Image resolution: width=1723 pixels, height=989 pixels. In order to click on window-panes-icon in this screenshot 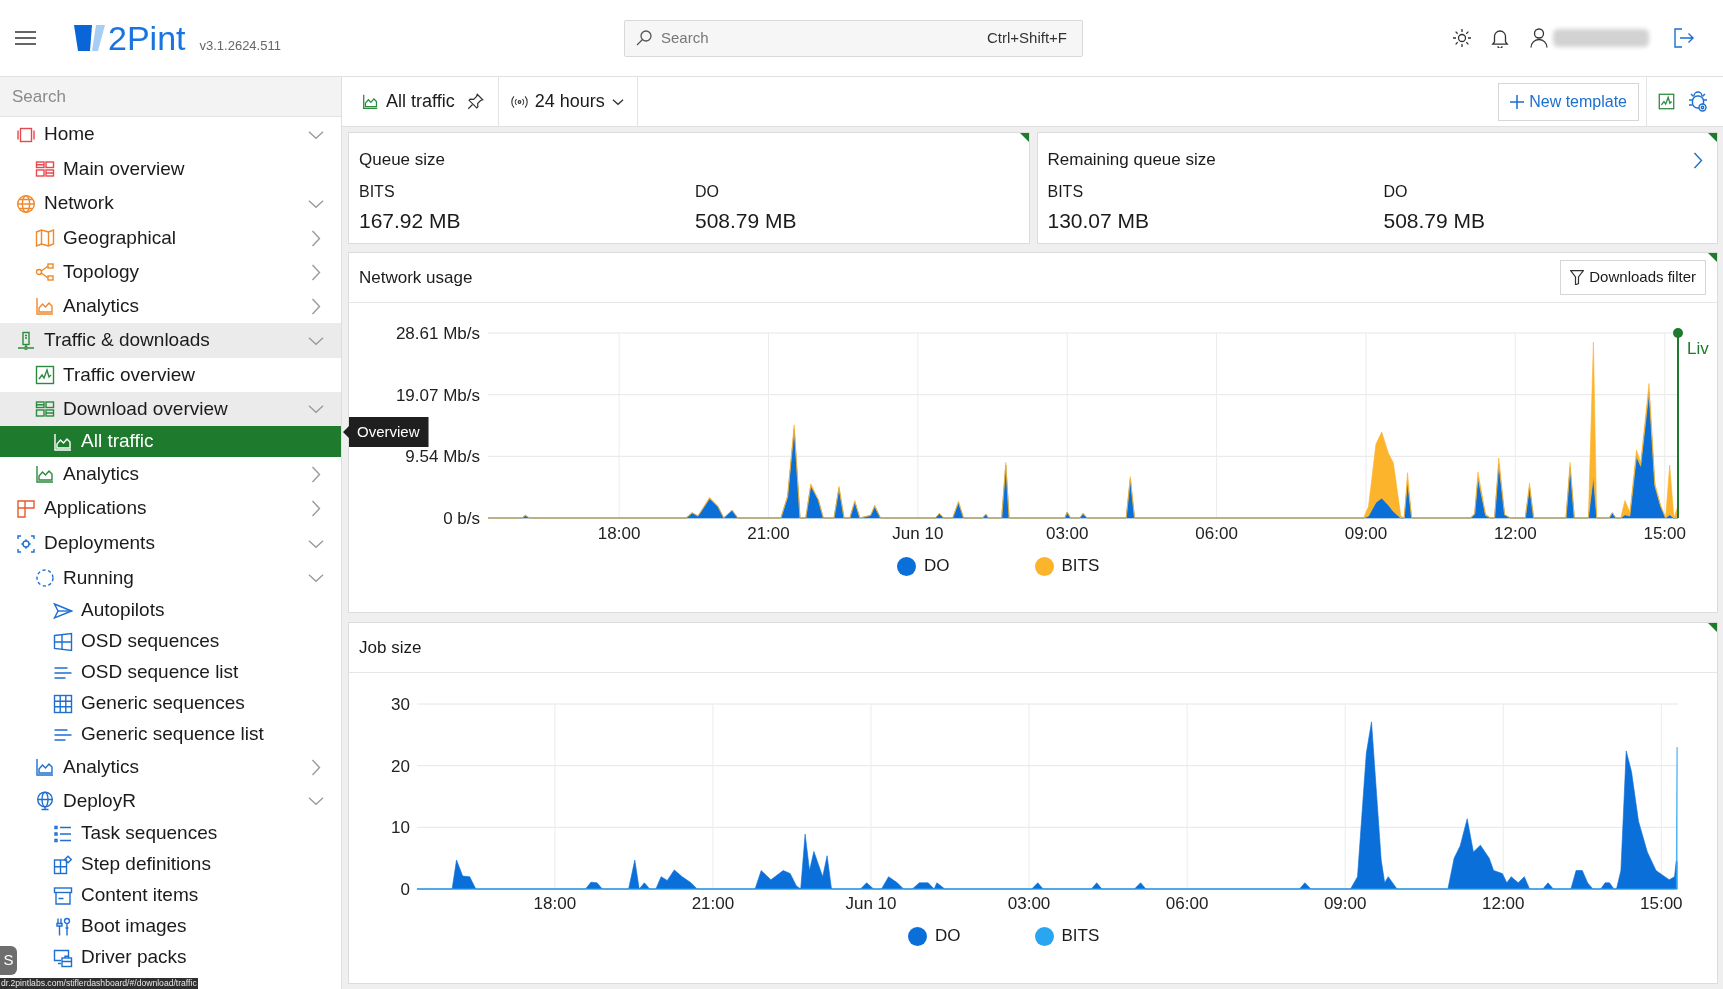, I will do `click(63, 641)`.